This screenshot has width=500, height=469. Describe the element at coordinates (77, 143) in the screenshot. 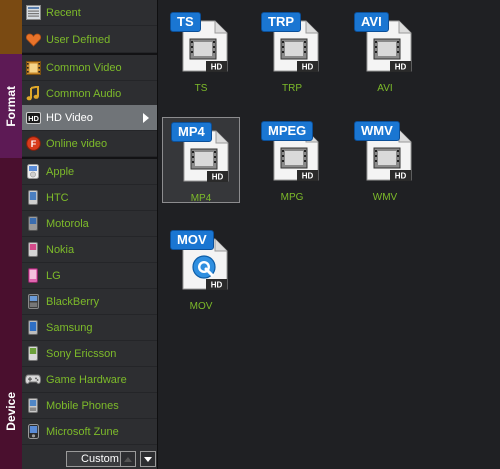

I see `list-item-label: Online video` at that location.